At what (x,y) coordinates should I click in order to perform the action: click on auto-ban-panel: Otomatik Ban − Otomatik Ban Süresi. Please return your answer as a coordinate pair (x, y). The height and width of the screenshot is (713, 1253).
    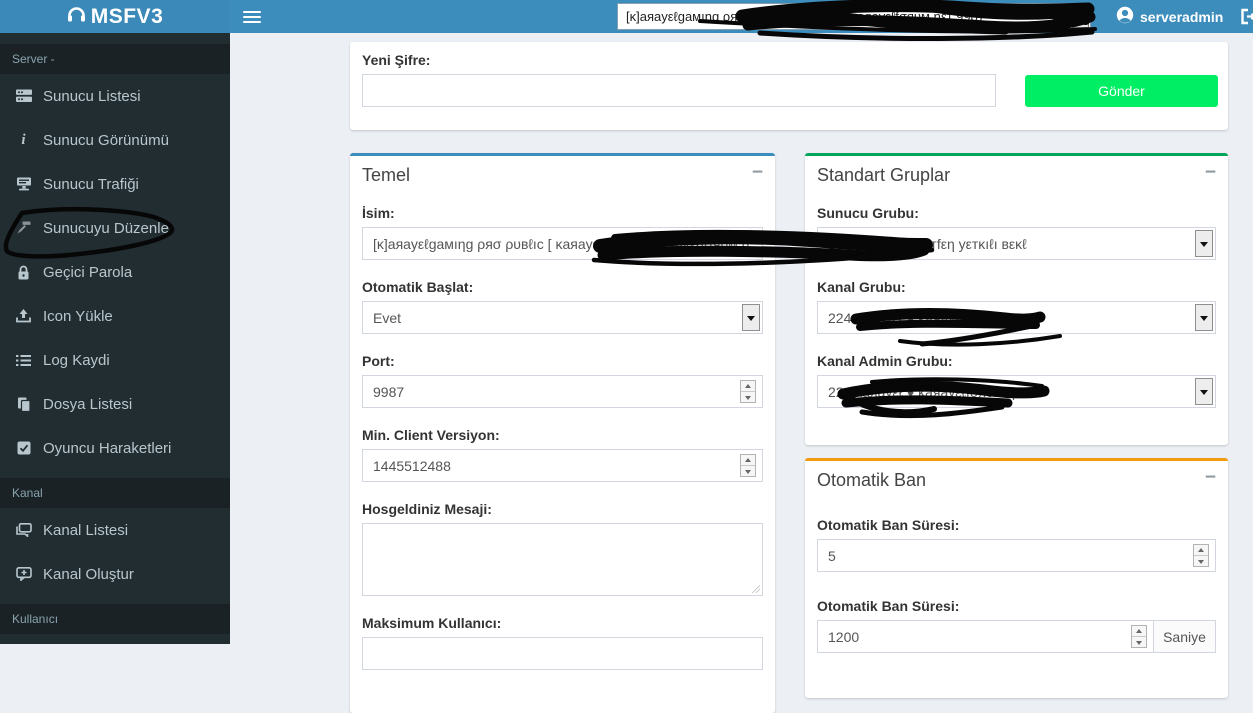
    Looking at the image, I should click on (1016, 578).